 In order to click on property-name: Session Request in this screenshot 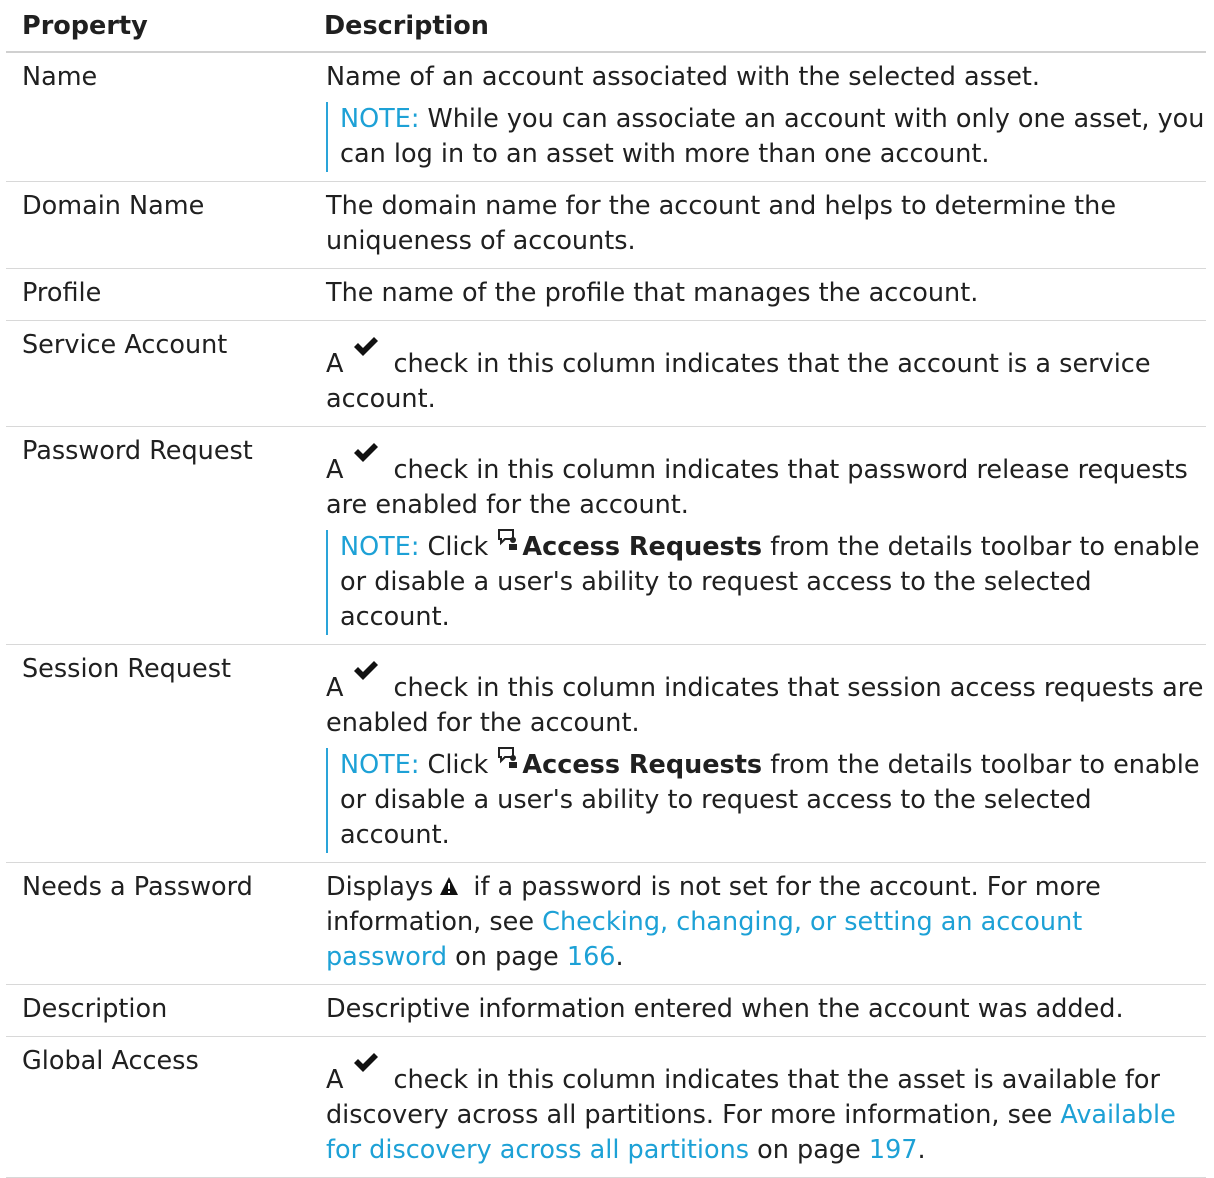, I will do `click(157, 753)`.